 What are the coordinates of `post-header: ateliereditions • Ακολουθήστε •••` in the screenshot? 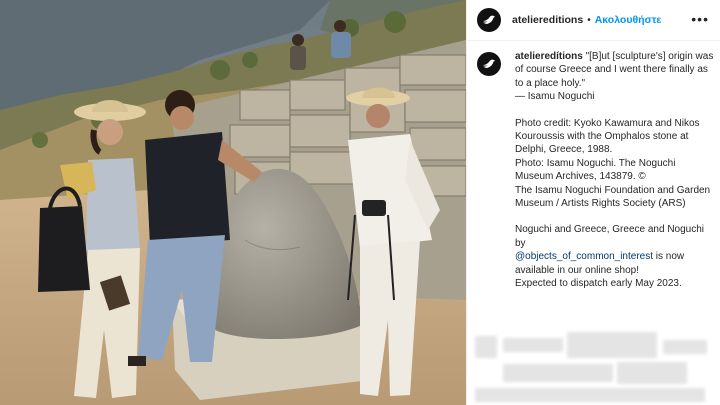 It's located at (593, 20).